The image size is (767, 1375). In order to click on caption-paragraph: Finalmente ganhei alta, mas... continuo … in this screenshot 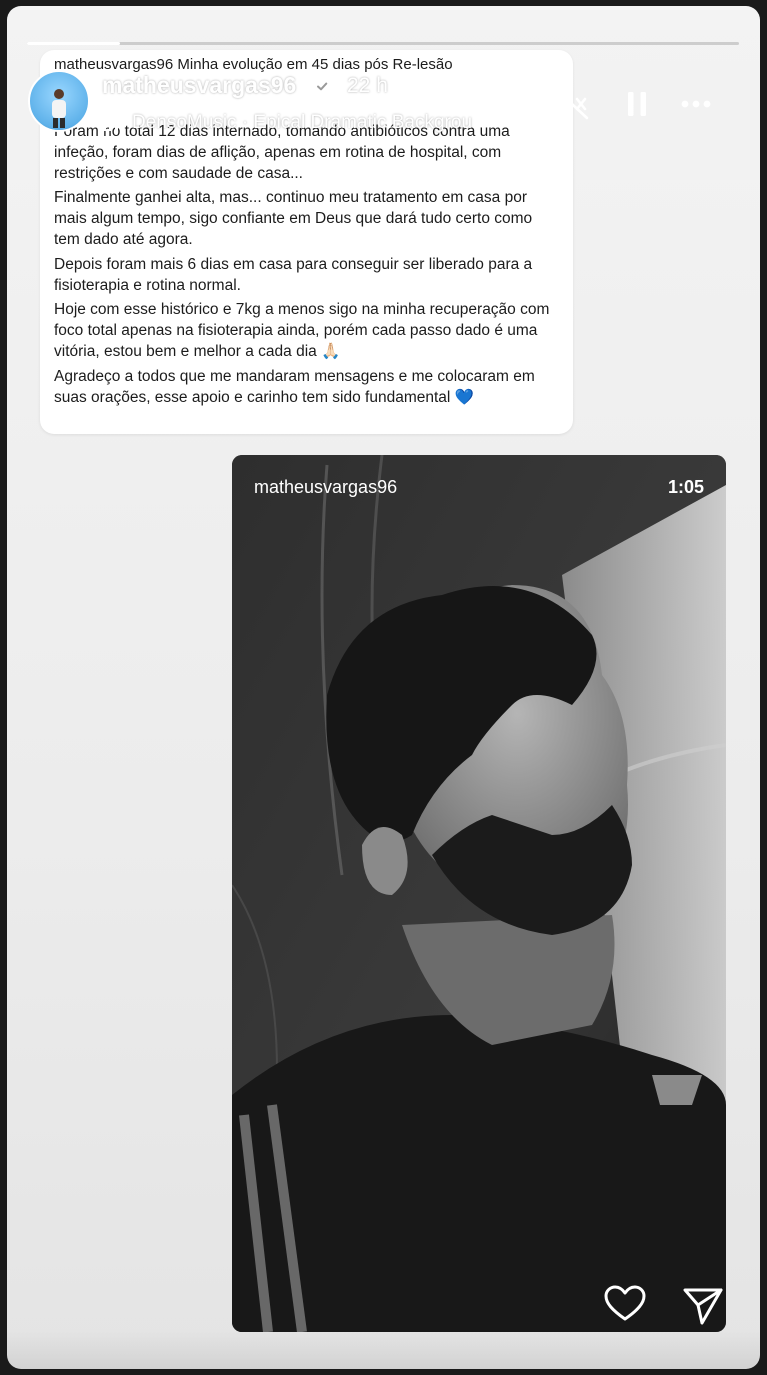, I will do `click(293, 218)`.